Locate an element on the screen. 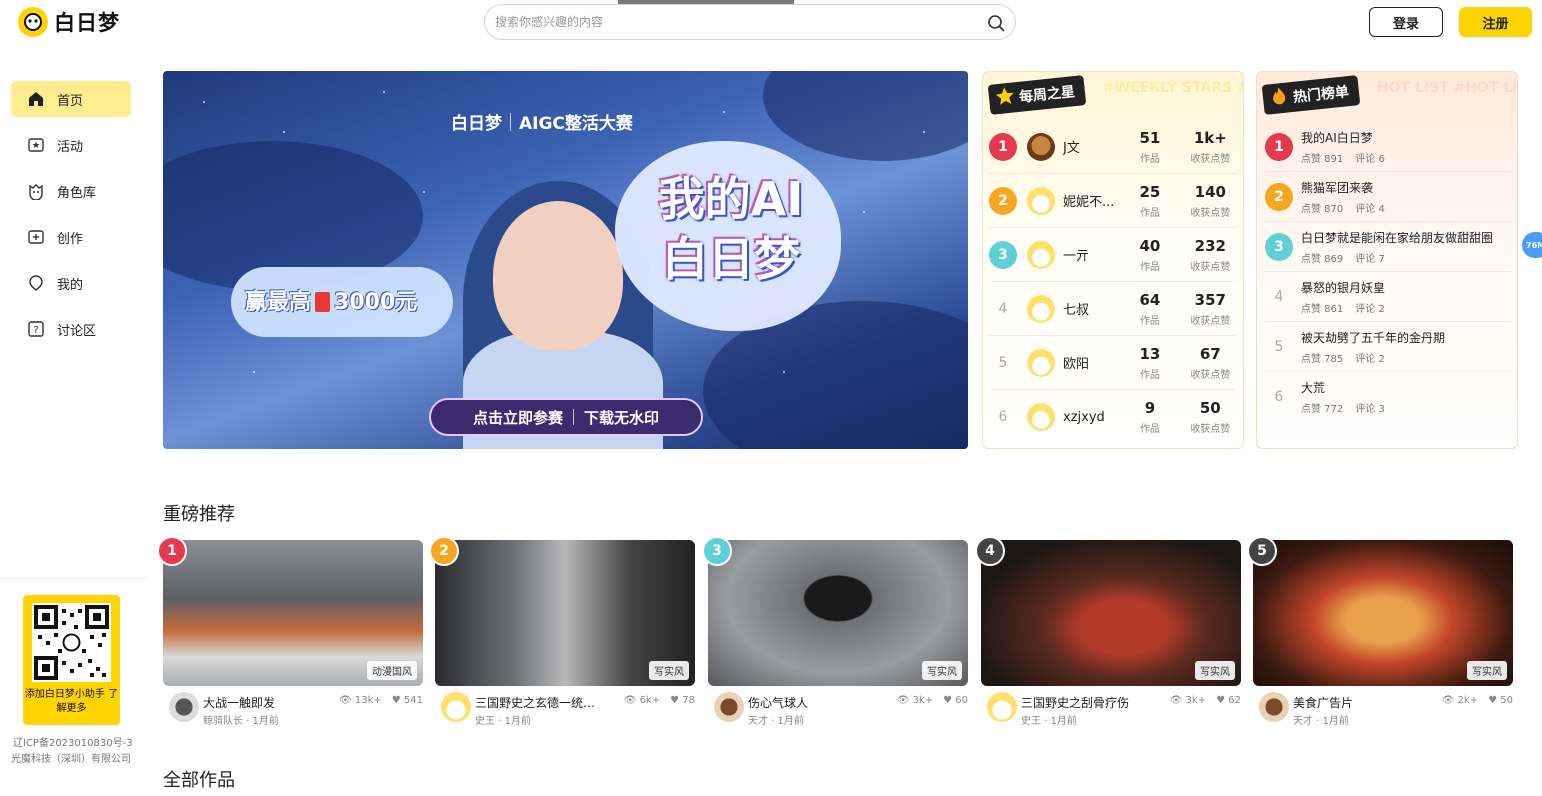  works-count: 64 is located at coordinates (1150, 299).